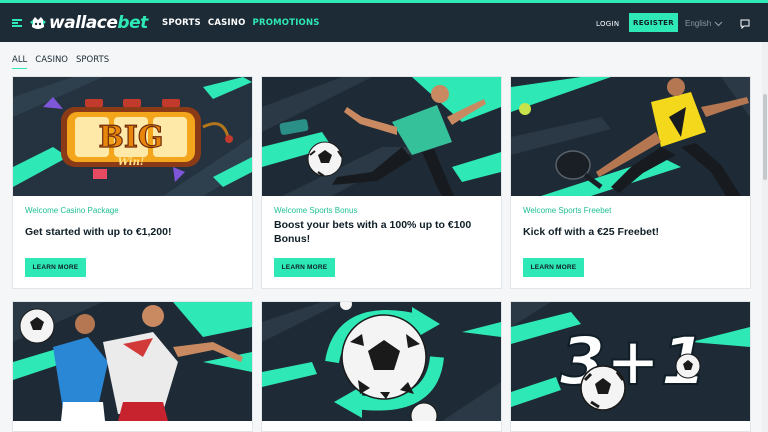 The image size is (768, 432). I want to click on promo-tag: Welcome Sports Bonus, so click(316, 210).